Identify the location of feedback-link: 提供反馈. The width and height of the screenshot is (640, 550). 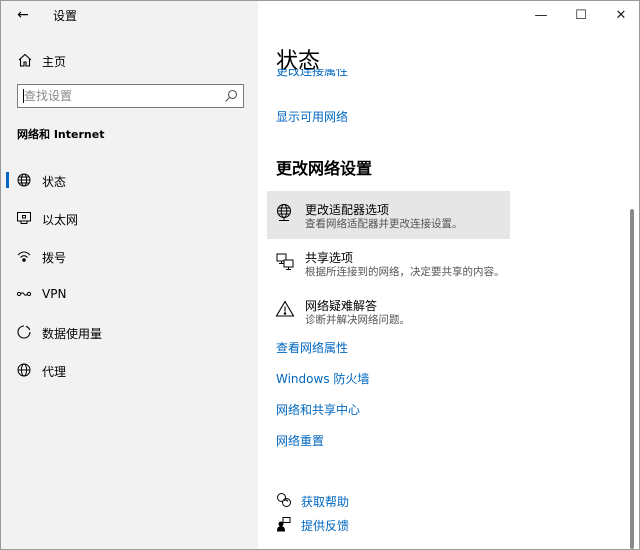
(325, 525).